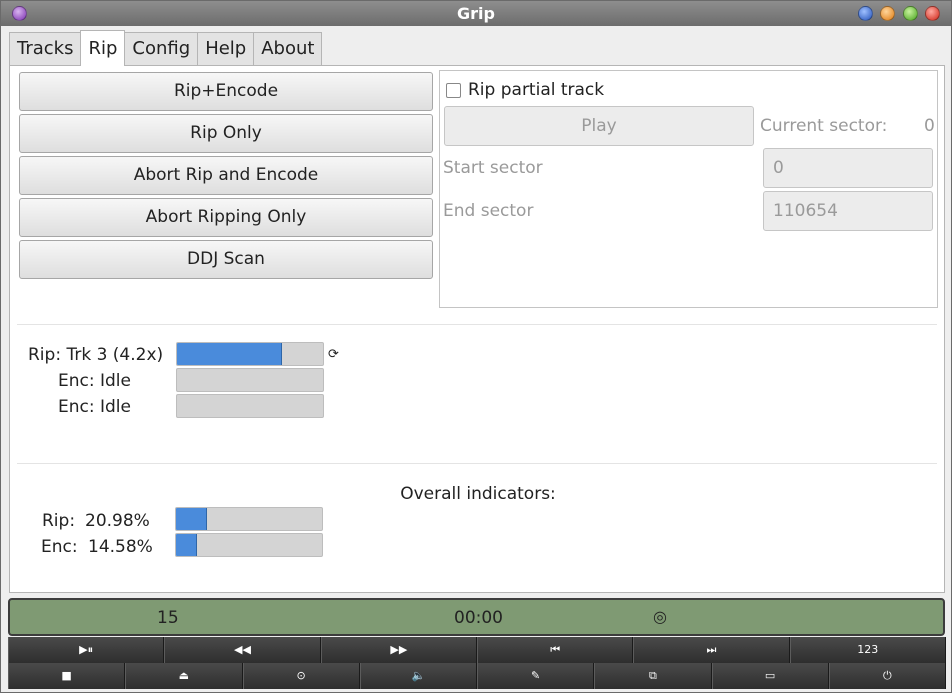  I want to click on next-track-icon: ⏭, so click(711, 649).